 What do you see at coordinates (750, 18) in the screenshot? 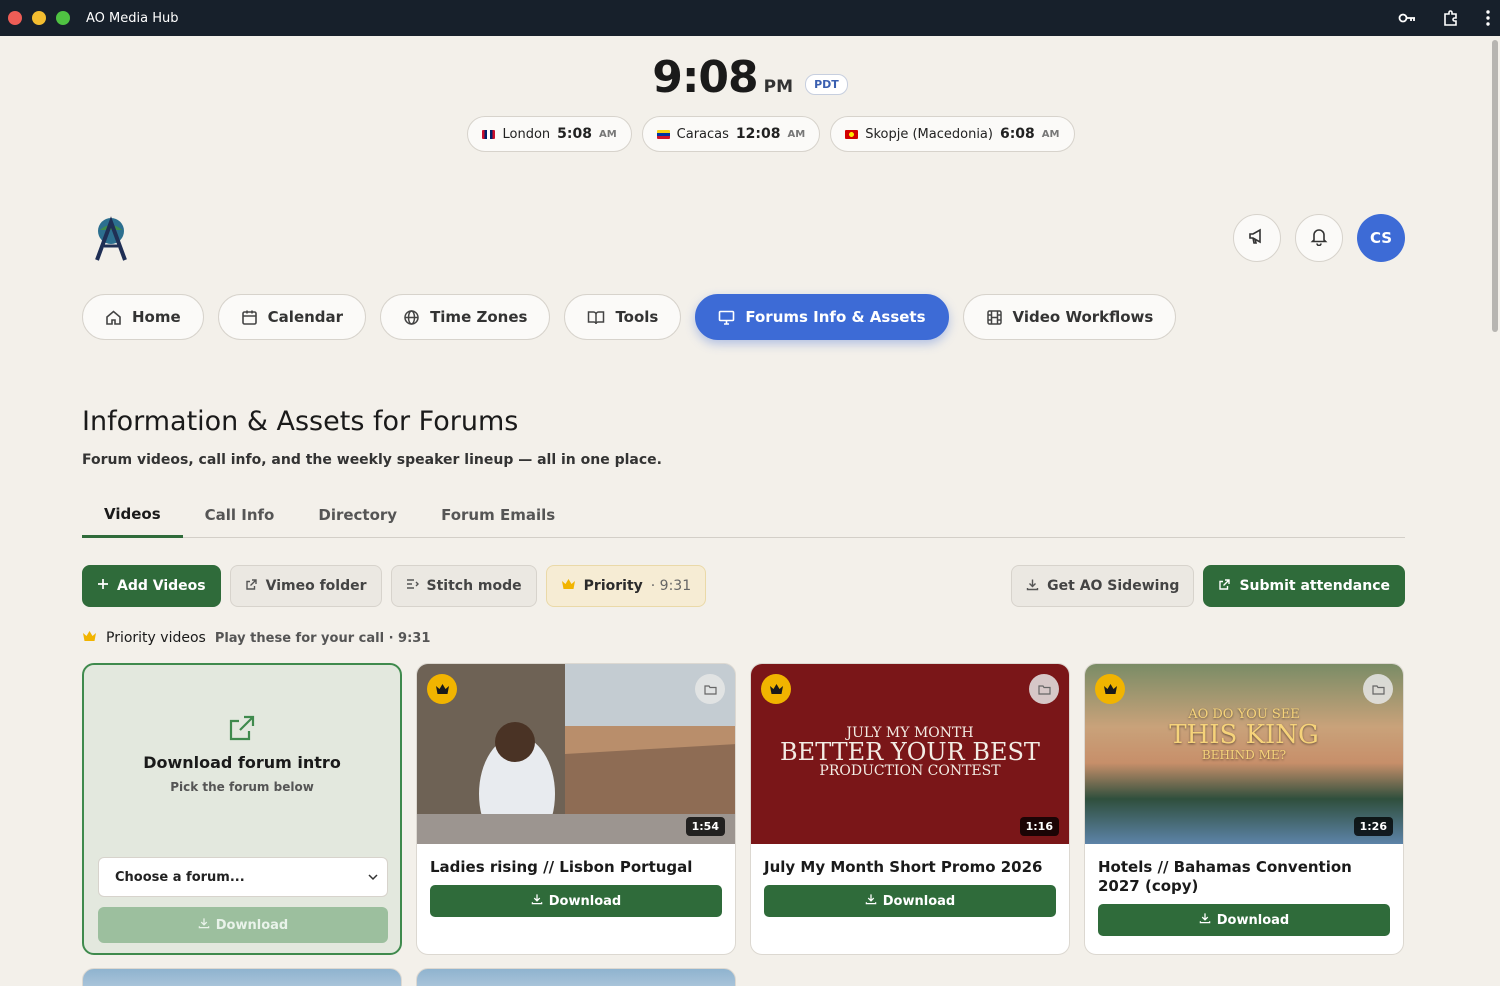
I see `window-titlebar: AO Media Hub` at bounding box center [750, 18].